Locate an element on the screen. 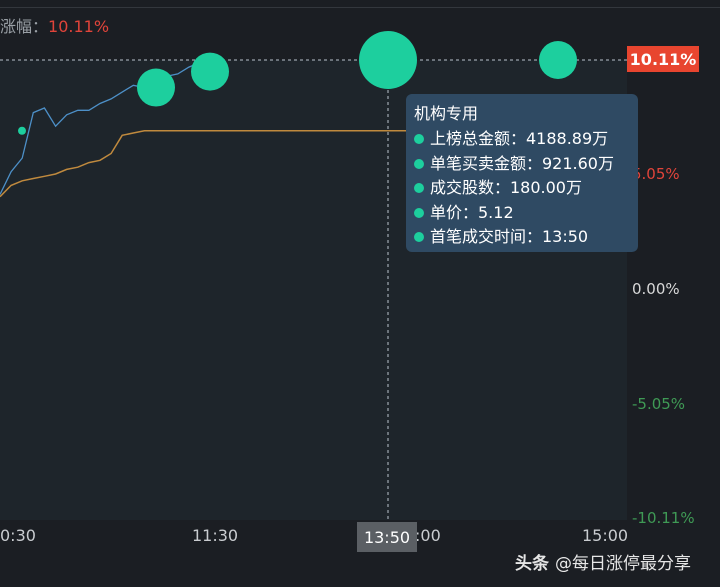 The width and height of the screenshot is (720, 587). x-tick-label: 15:00 is located at coordinates (605, 535).